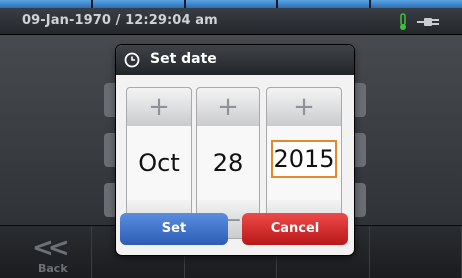 The height and width of the screenshot is (278, 462). Describe the element at coordinates (174, 229) in the screenshot. I see `set-button: Set` at that location.